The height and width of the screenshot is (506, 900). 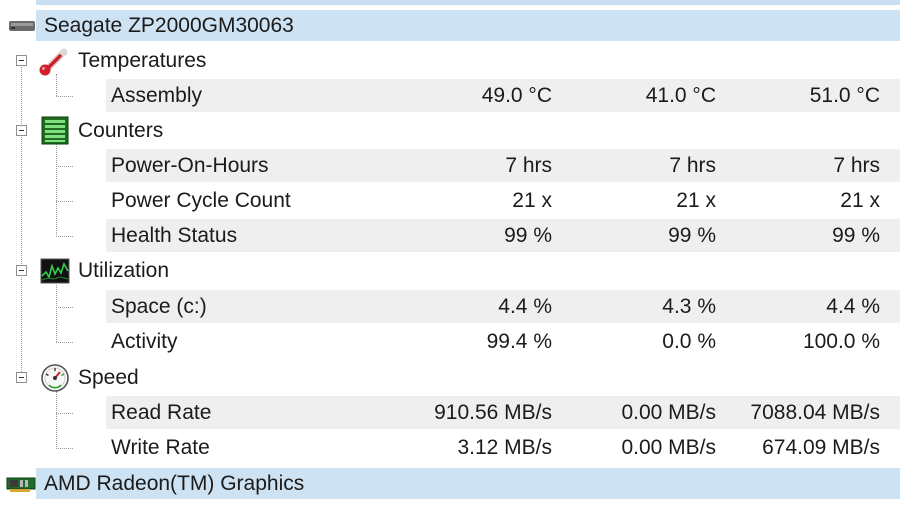 I want to click on previous-row-edge, so click(x=468, y=2).